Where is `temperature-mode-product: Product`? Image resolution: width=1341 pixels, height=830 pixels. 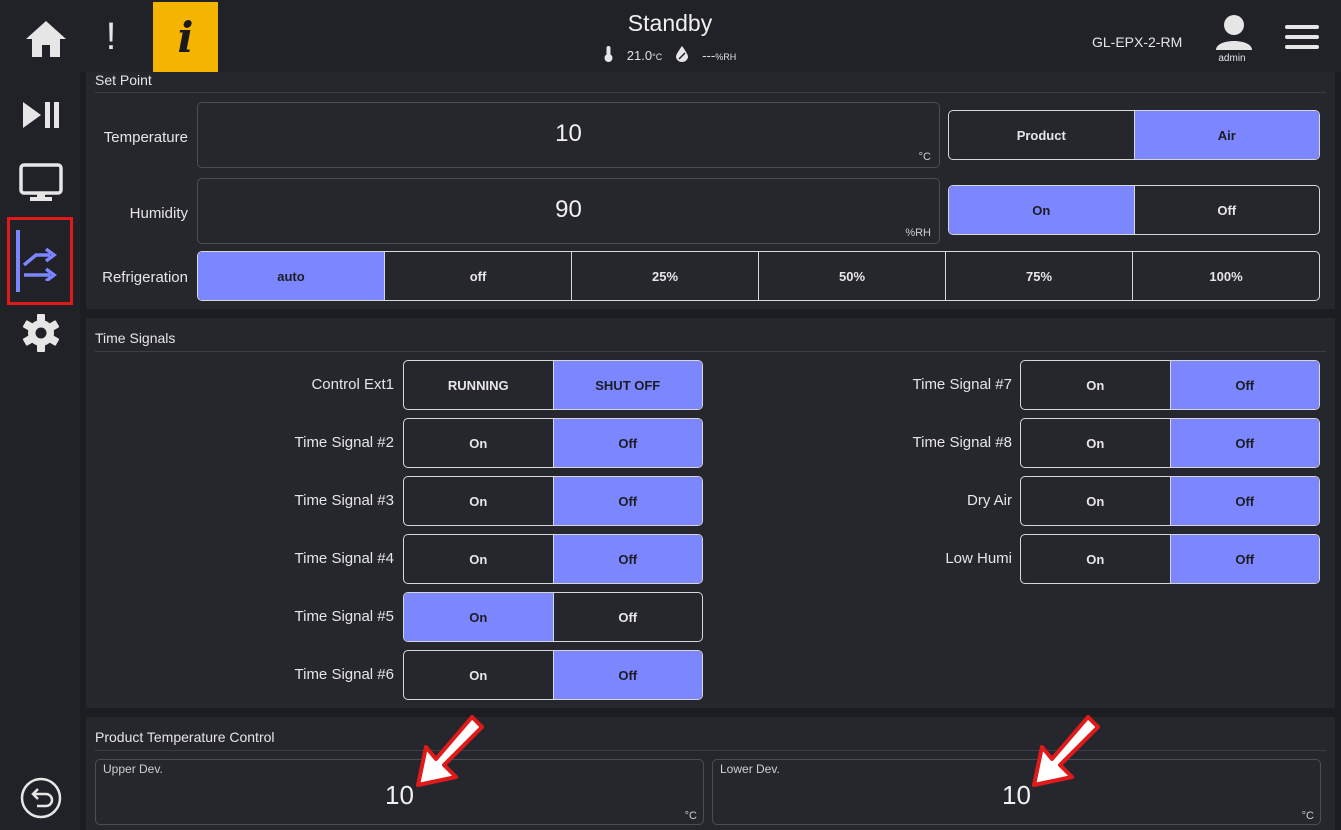
temperature-mode-product: Product is located at coordinates (1042, 135).